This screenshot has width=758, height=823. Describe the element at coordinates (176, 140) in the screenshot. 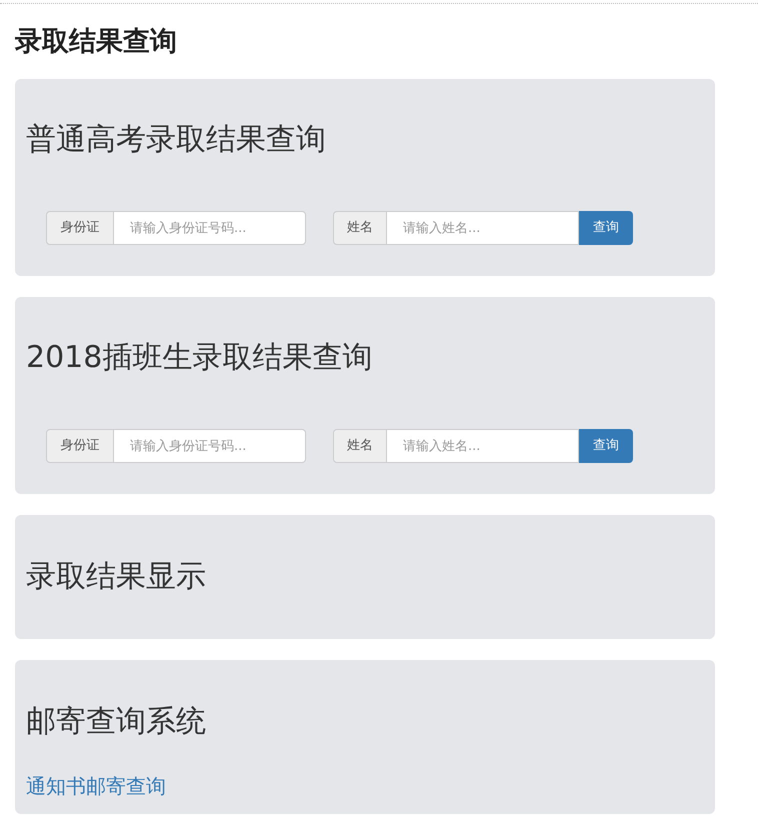

I see `section-heading: 普通高考录取结果查询` at that location.